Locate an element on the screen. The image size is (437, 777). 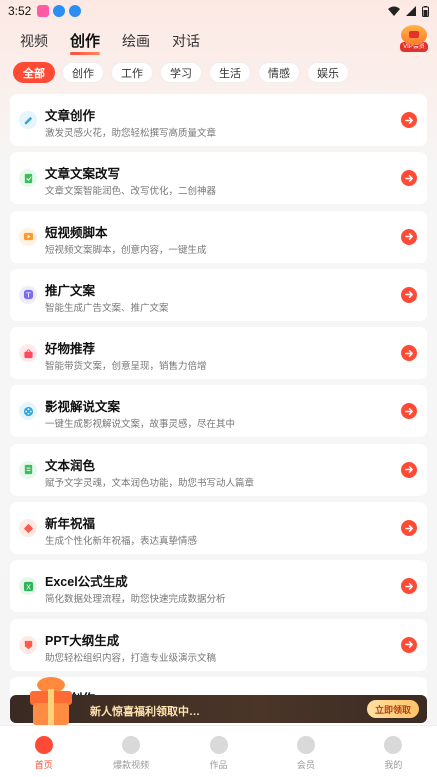
app-notification-icon is located at coordinates (43, 11).